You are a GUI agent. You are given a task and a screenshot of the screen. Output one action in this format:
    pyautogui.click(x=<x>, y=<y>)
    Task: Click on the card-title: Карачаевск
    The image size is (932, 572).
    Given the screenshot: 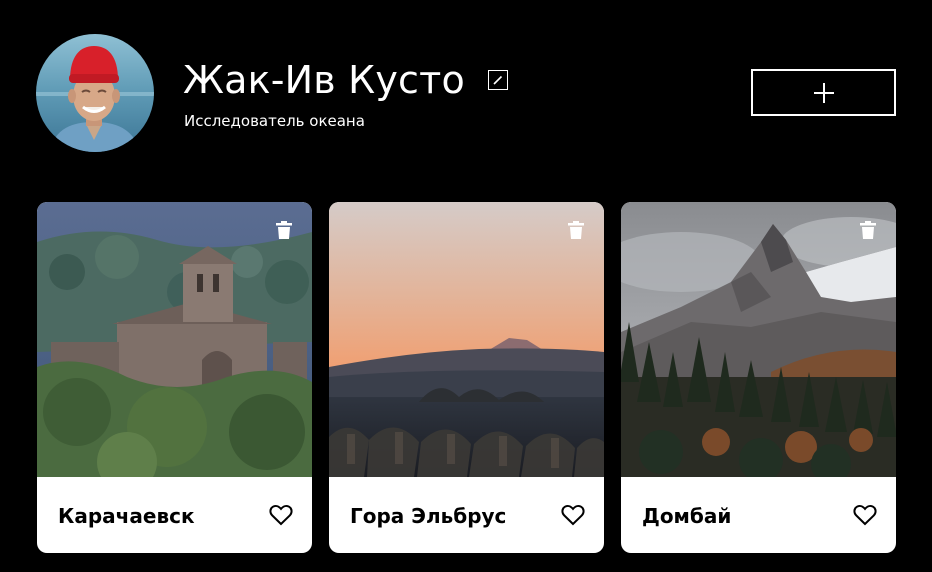 What is the action you would take?
    pyautogui.click(x=126, y=516)
    